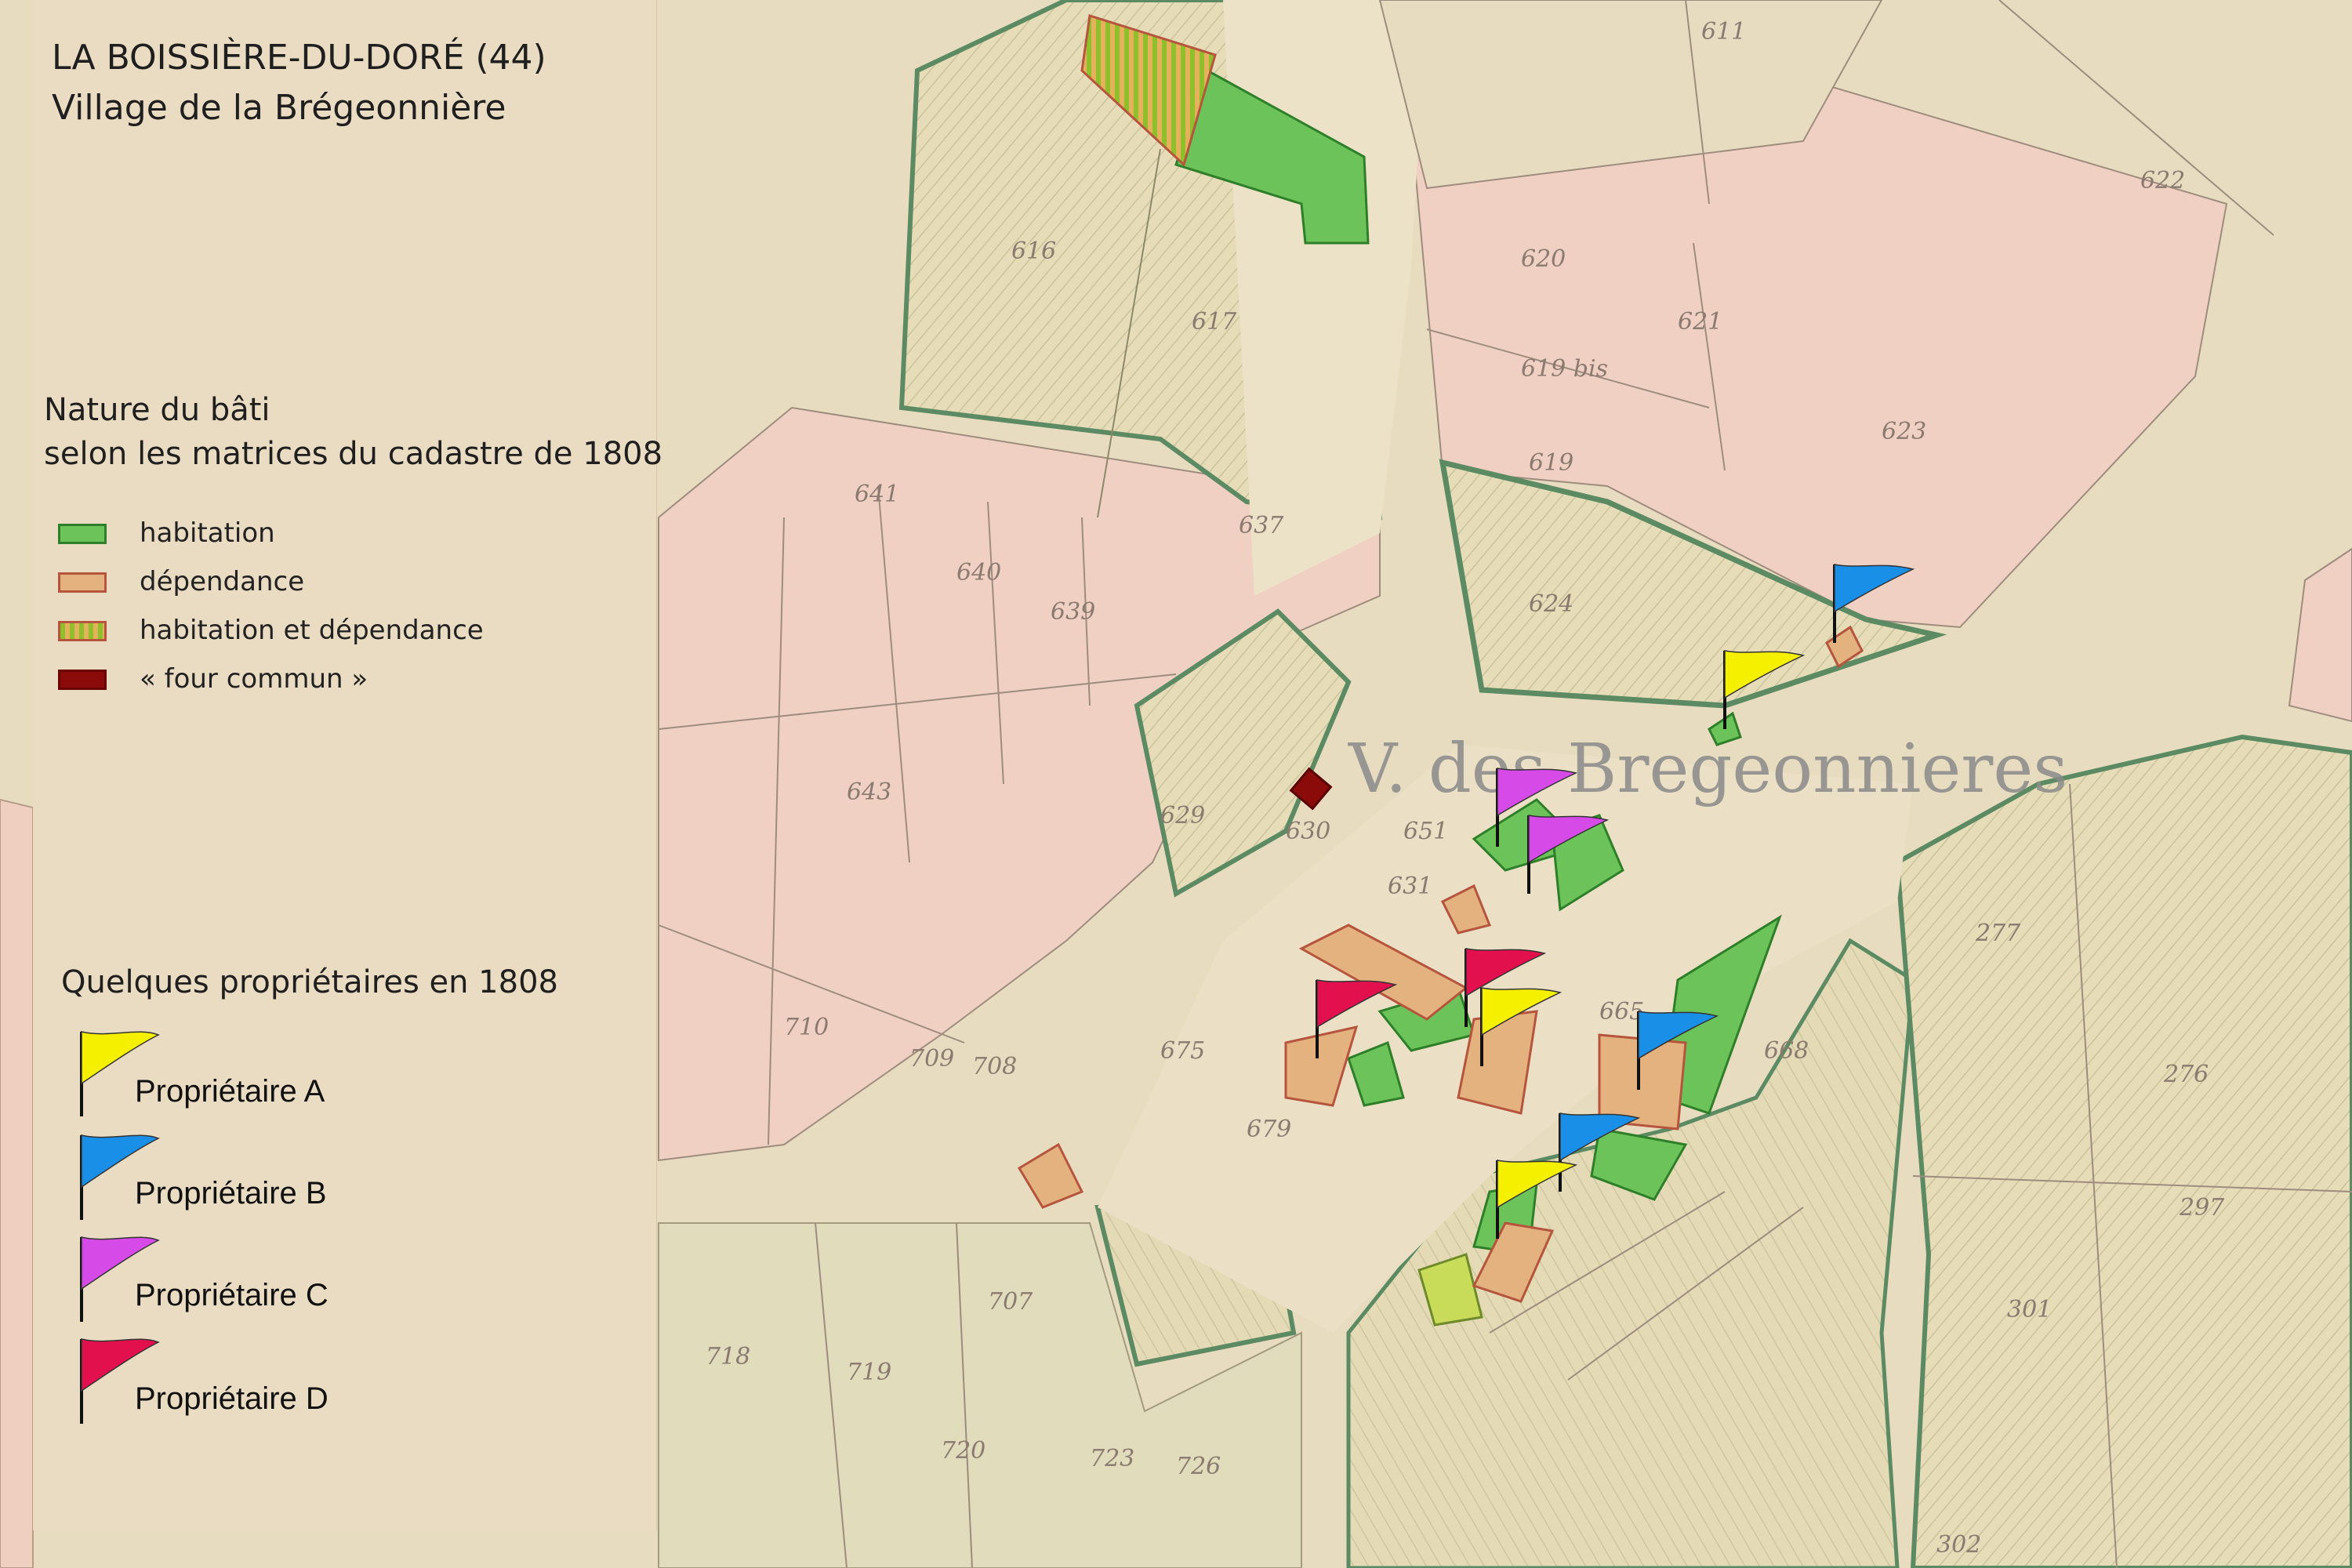 The image size is (2352, 1568). Describe the element at coordinates (1707, 769) in the screenshot. I see `village-label: V. des Bregeonnieres` at that location.